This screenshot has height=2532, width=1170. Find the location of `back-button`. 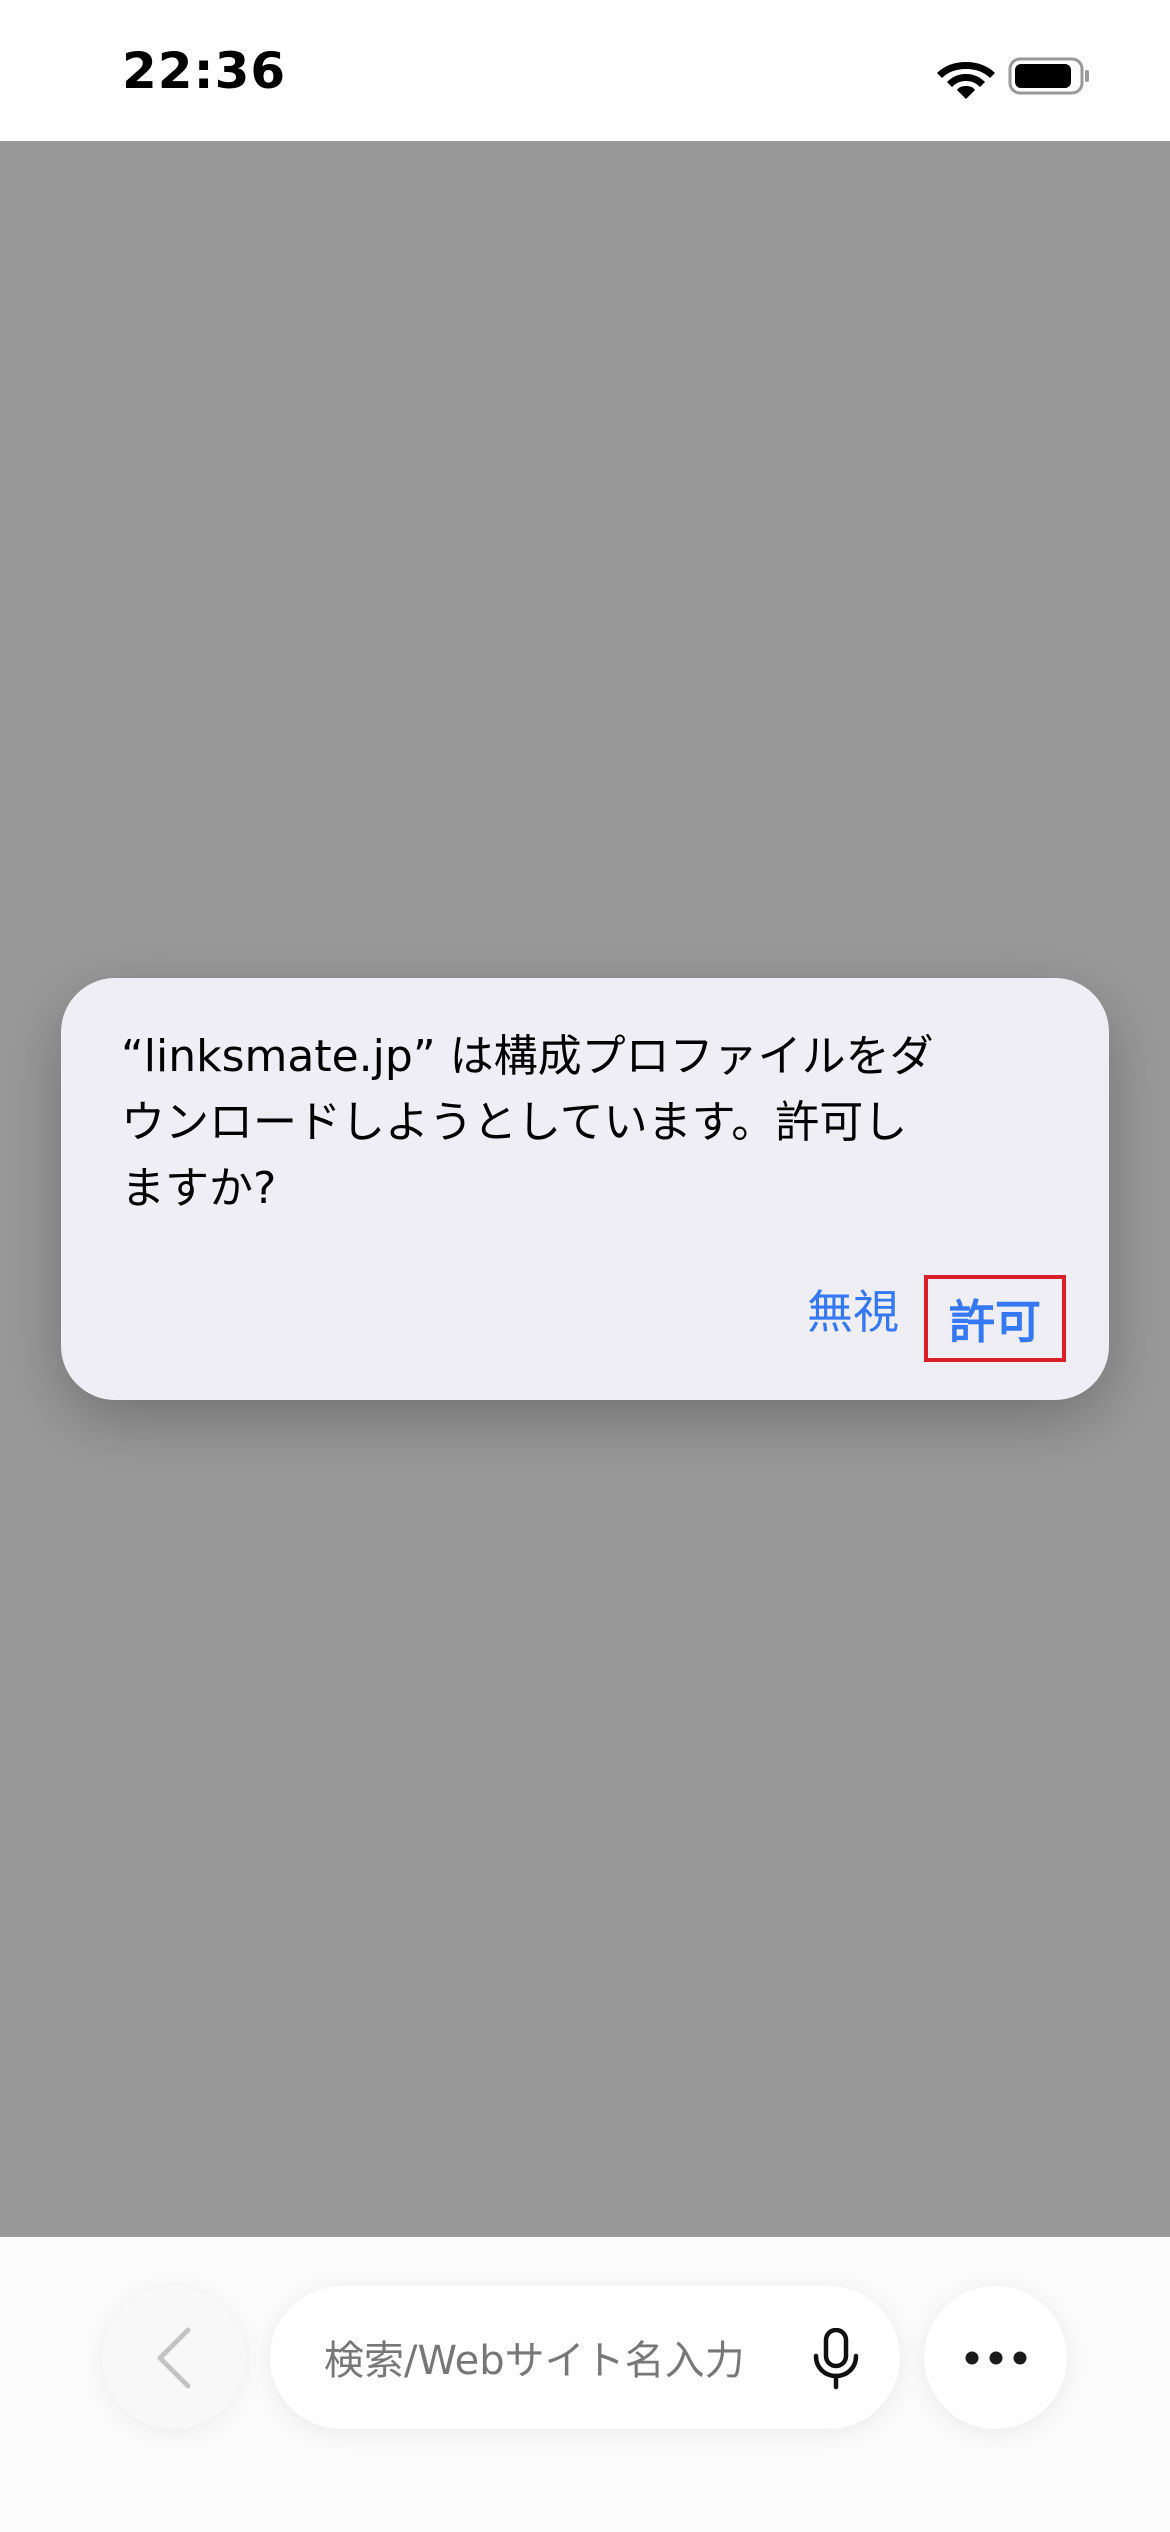

back-button is located at coordinates (173, 2357).